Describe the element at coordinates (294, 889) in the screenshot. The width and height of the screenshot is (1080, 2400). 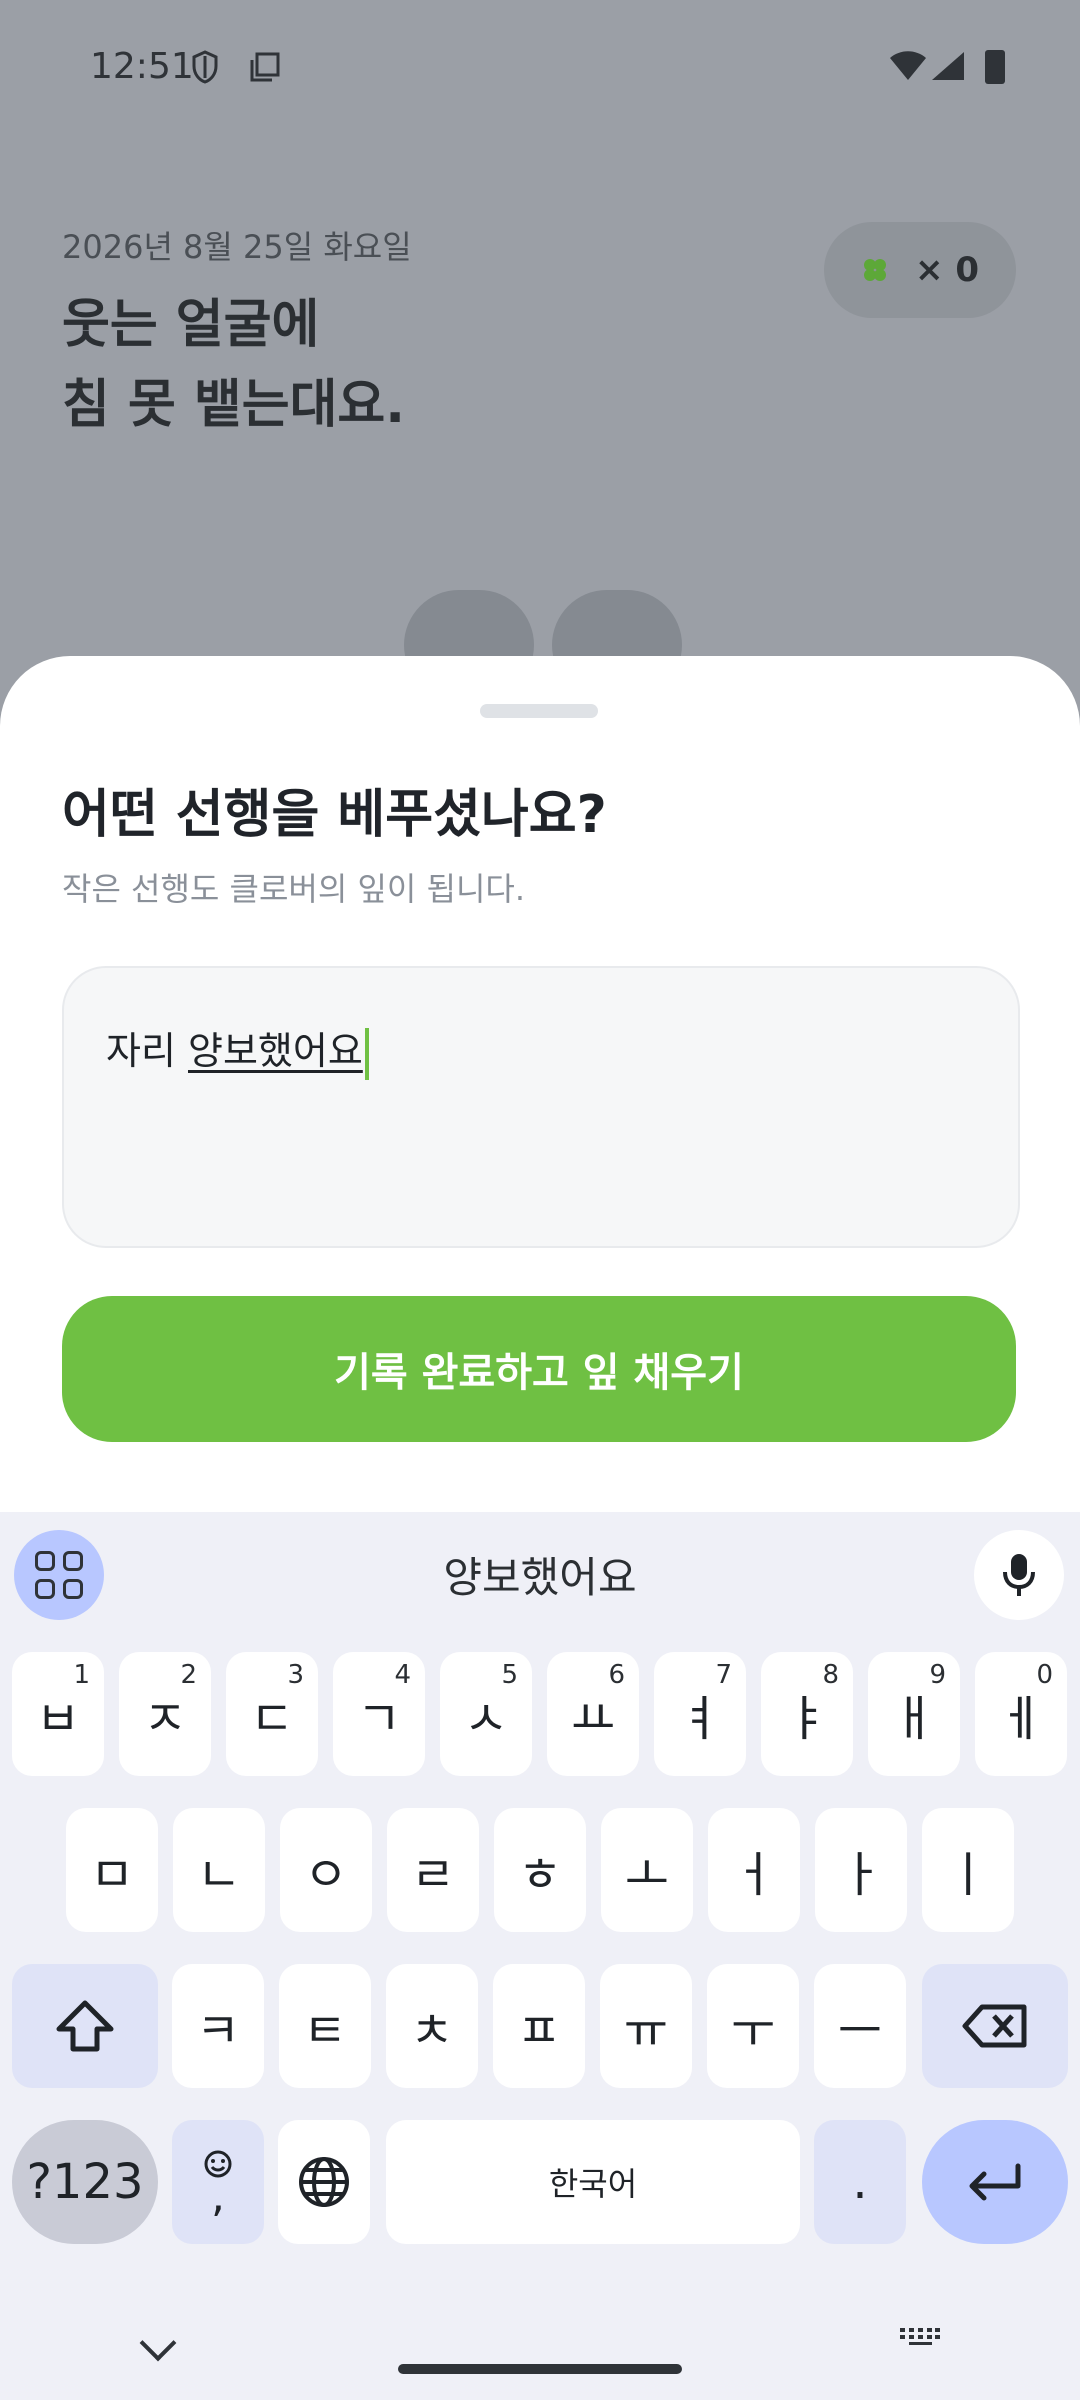
I see `sheet-subtitle: 작은 선행도 클로버의 잎이 됩니다.` at that location.